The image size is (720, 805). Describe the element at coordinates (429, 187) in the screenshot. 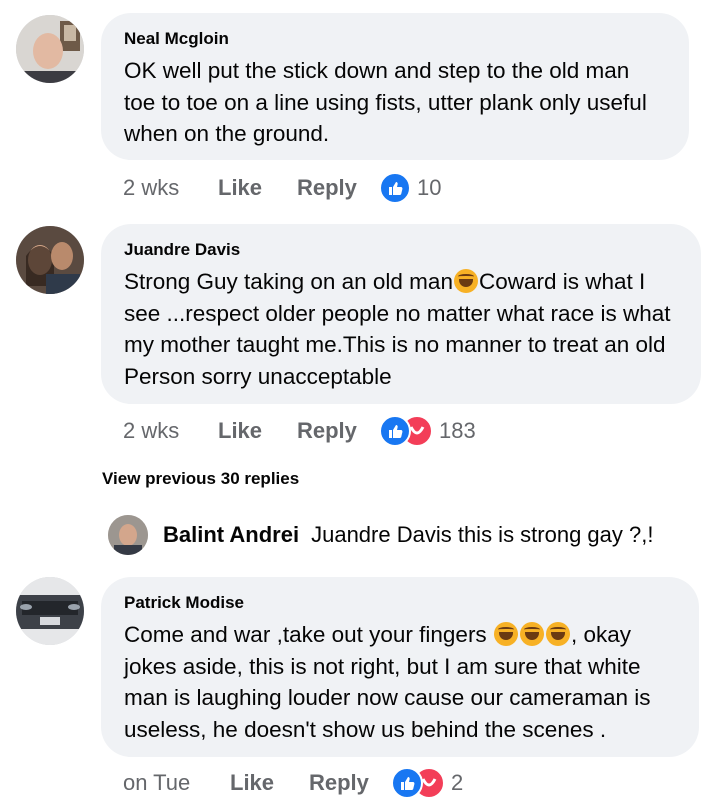

I see `reaction-count: 10` at that location.